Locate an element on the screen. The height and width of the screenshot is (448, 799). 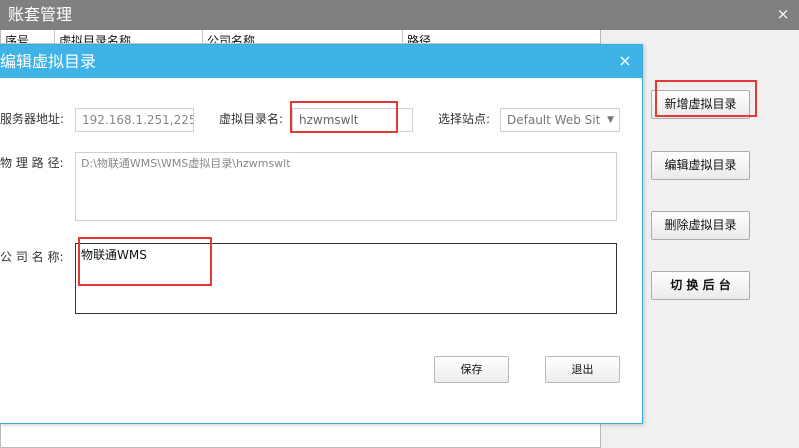
site-select: Default Web Sit ▼ is located at coordinates (560, 120).